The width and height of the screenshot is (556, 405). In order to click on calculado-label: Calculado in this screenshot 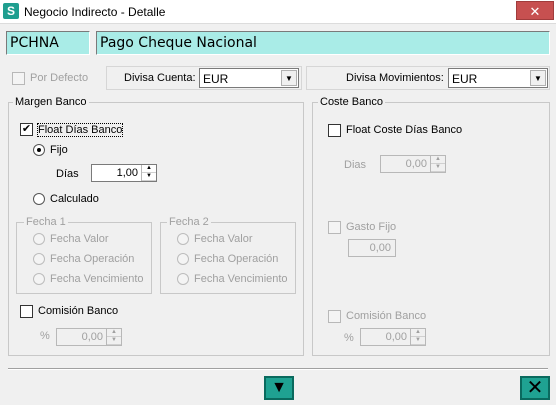, I will do `click(74, 199)`.